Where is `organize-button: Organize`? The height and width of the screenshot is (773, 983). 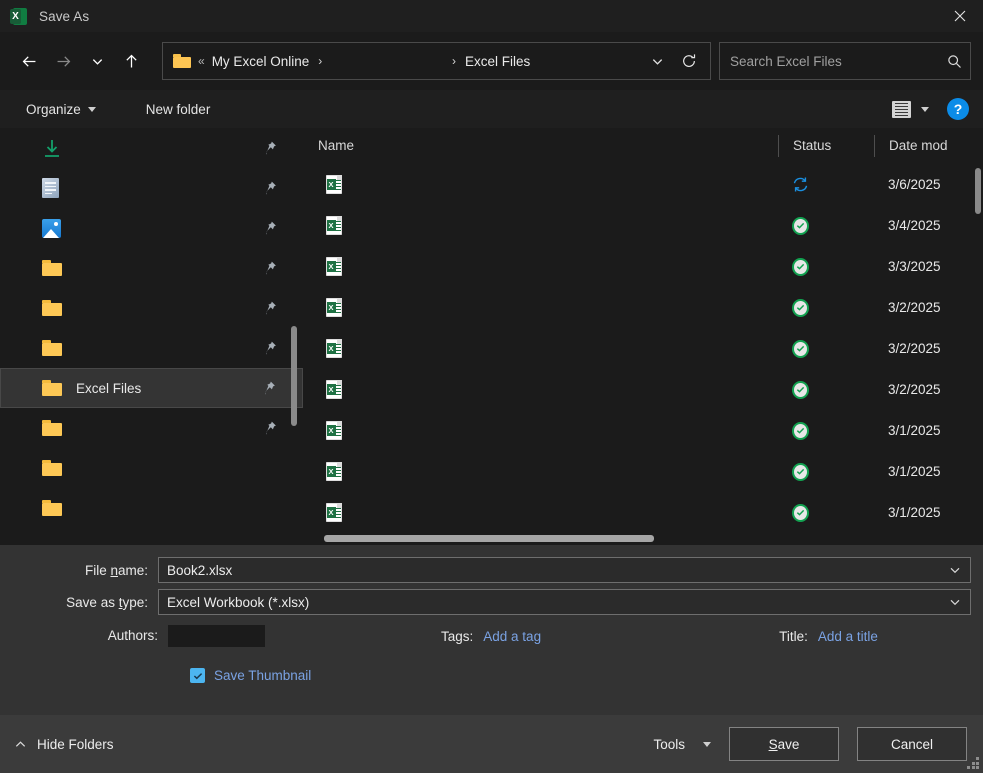
organize-button: Organize is located at coordinates (61, 109).